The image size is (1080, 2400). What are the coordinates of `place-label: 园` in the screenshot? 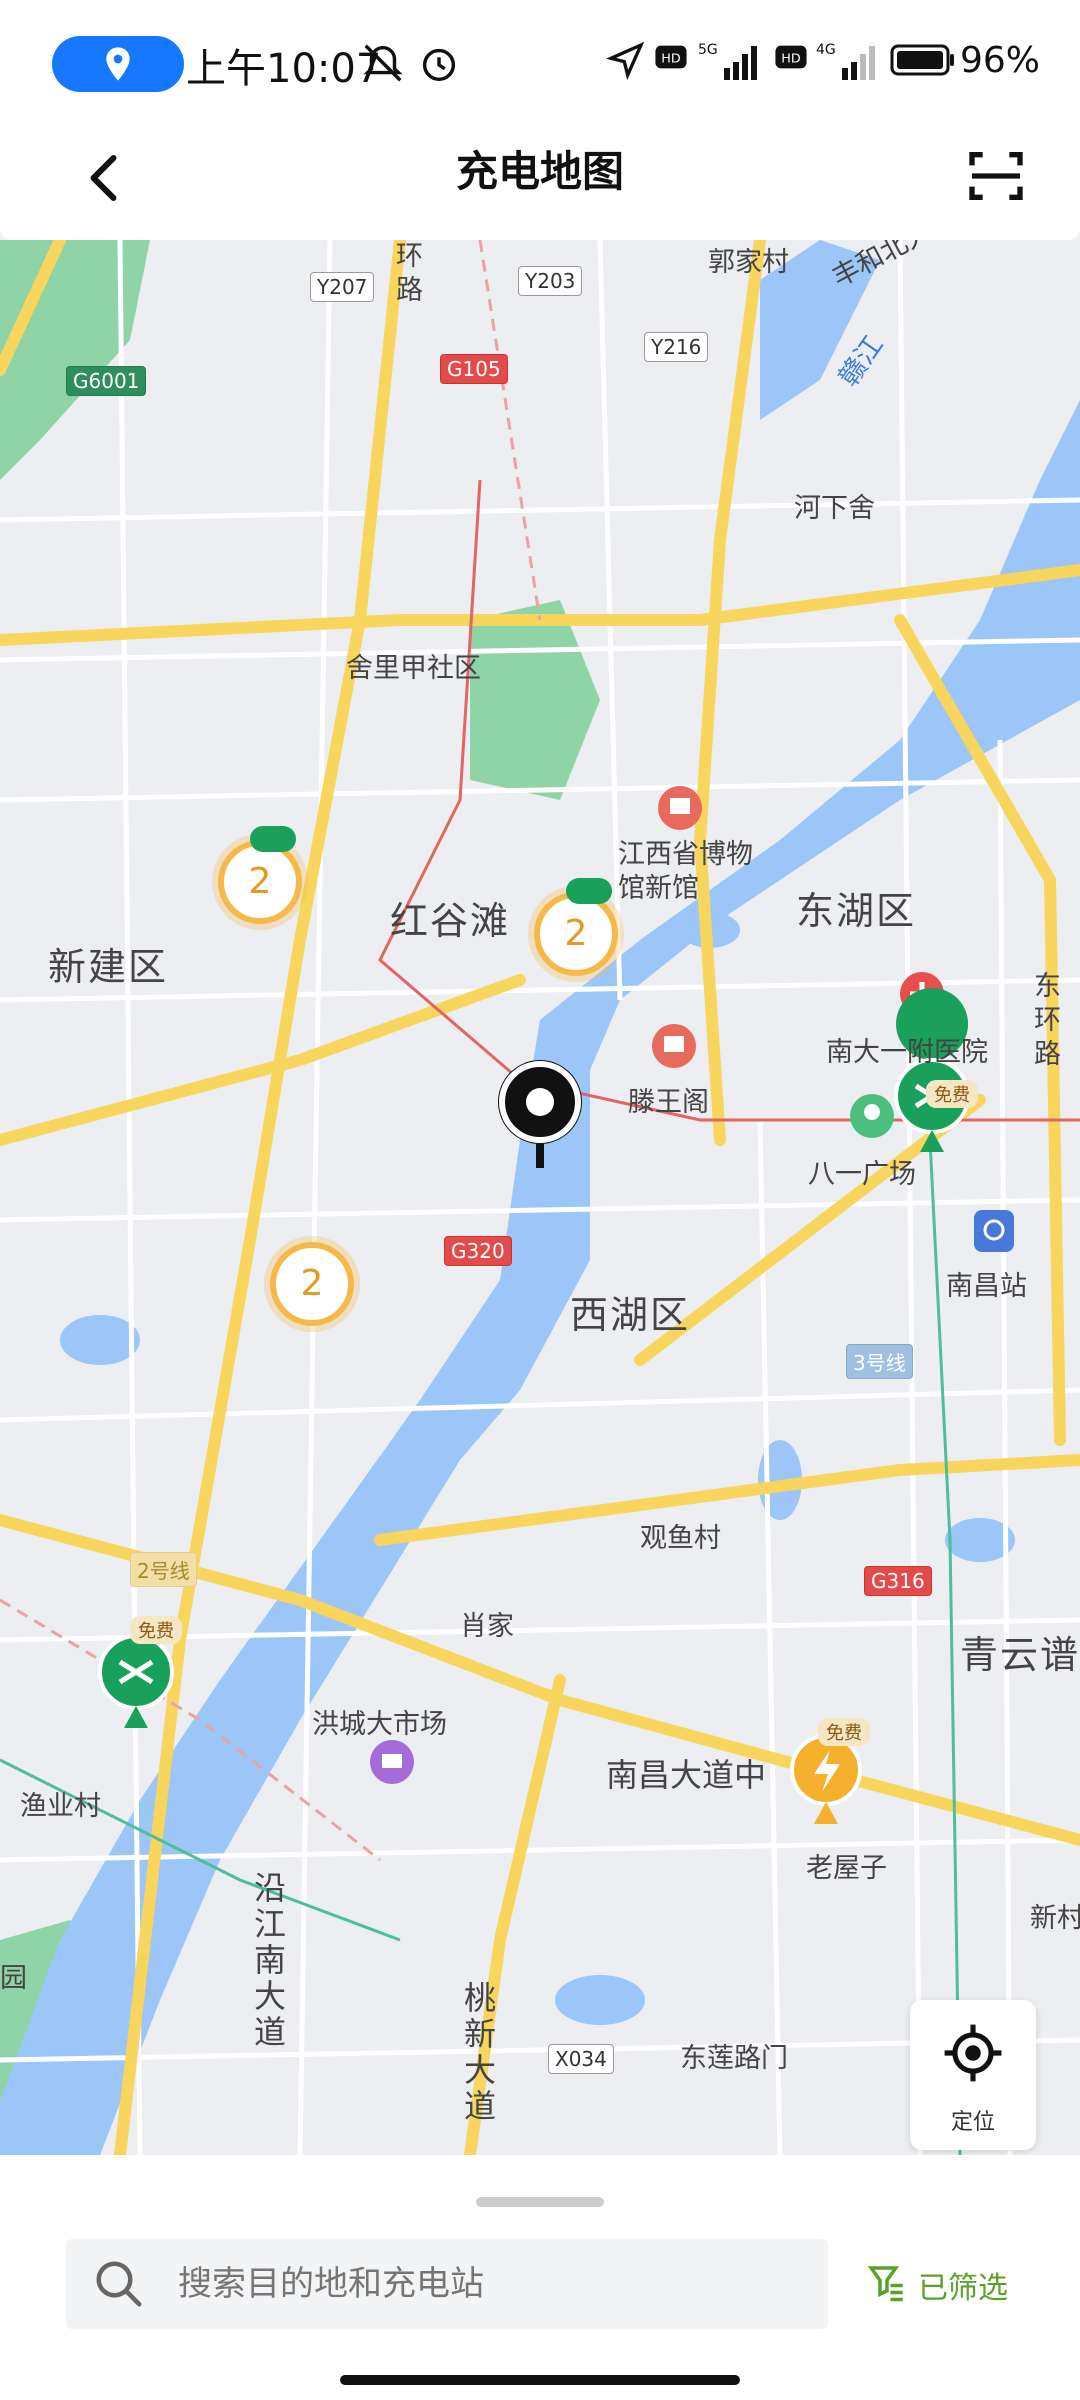 It's located at (13, 1978).